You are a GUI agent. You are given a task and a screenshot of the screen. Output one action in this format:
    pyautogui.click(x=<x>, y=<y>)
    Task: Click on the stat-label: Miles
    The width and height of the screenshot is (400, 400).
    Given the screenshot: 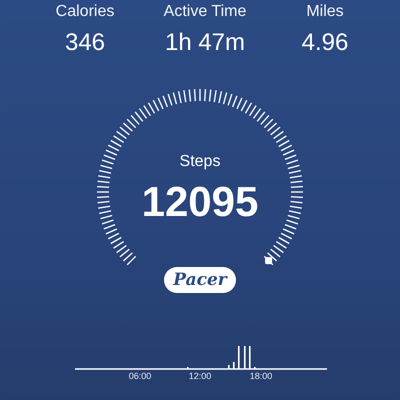 What is the action you would take?
    pyautogui.click(x=325, y=12)
    